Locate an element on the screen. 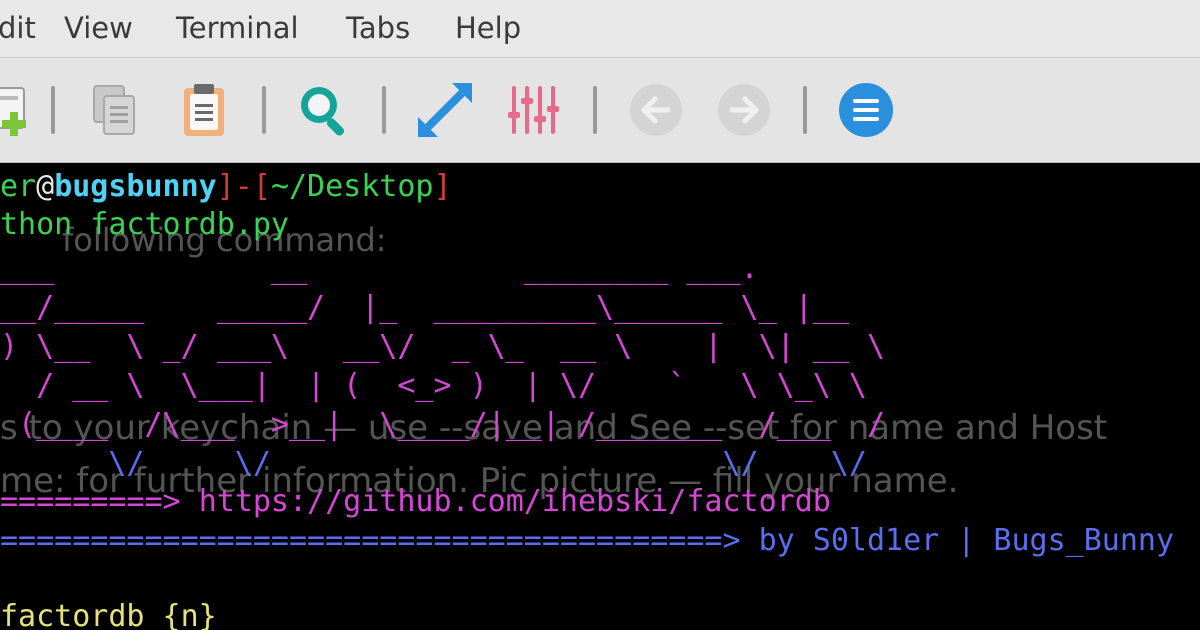  forward-button is located at coordinates (744, 110).